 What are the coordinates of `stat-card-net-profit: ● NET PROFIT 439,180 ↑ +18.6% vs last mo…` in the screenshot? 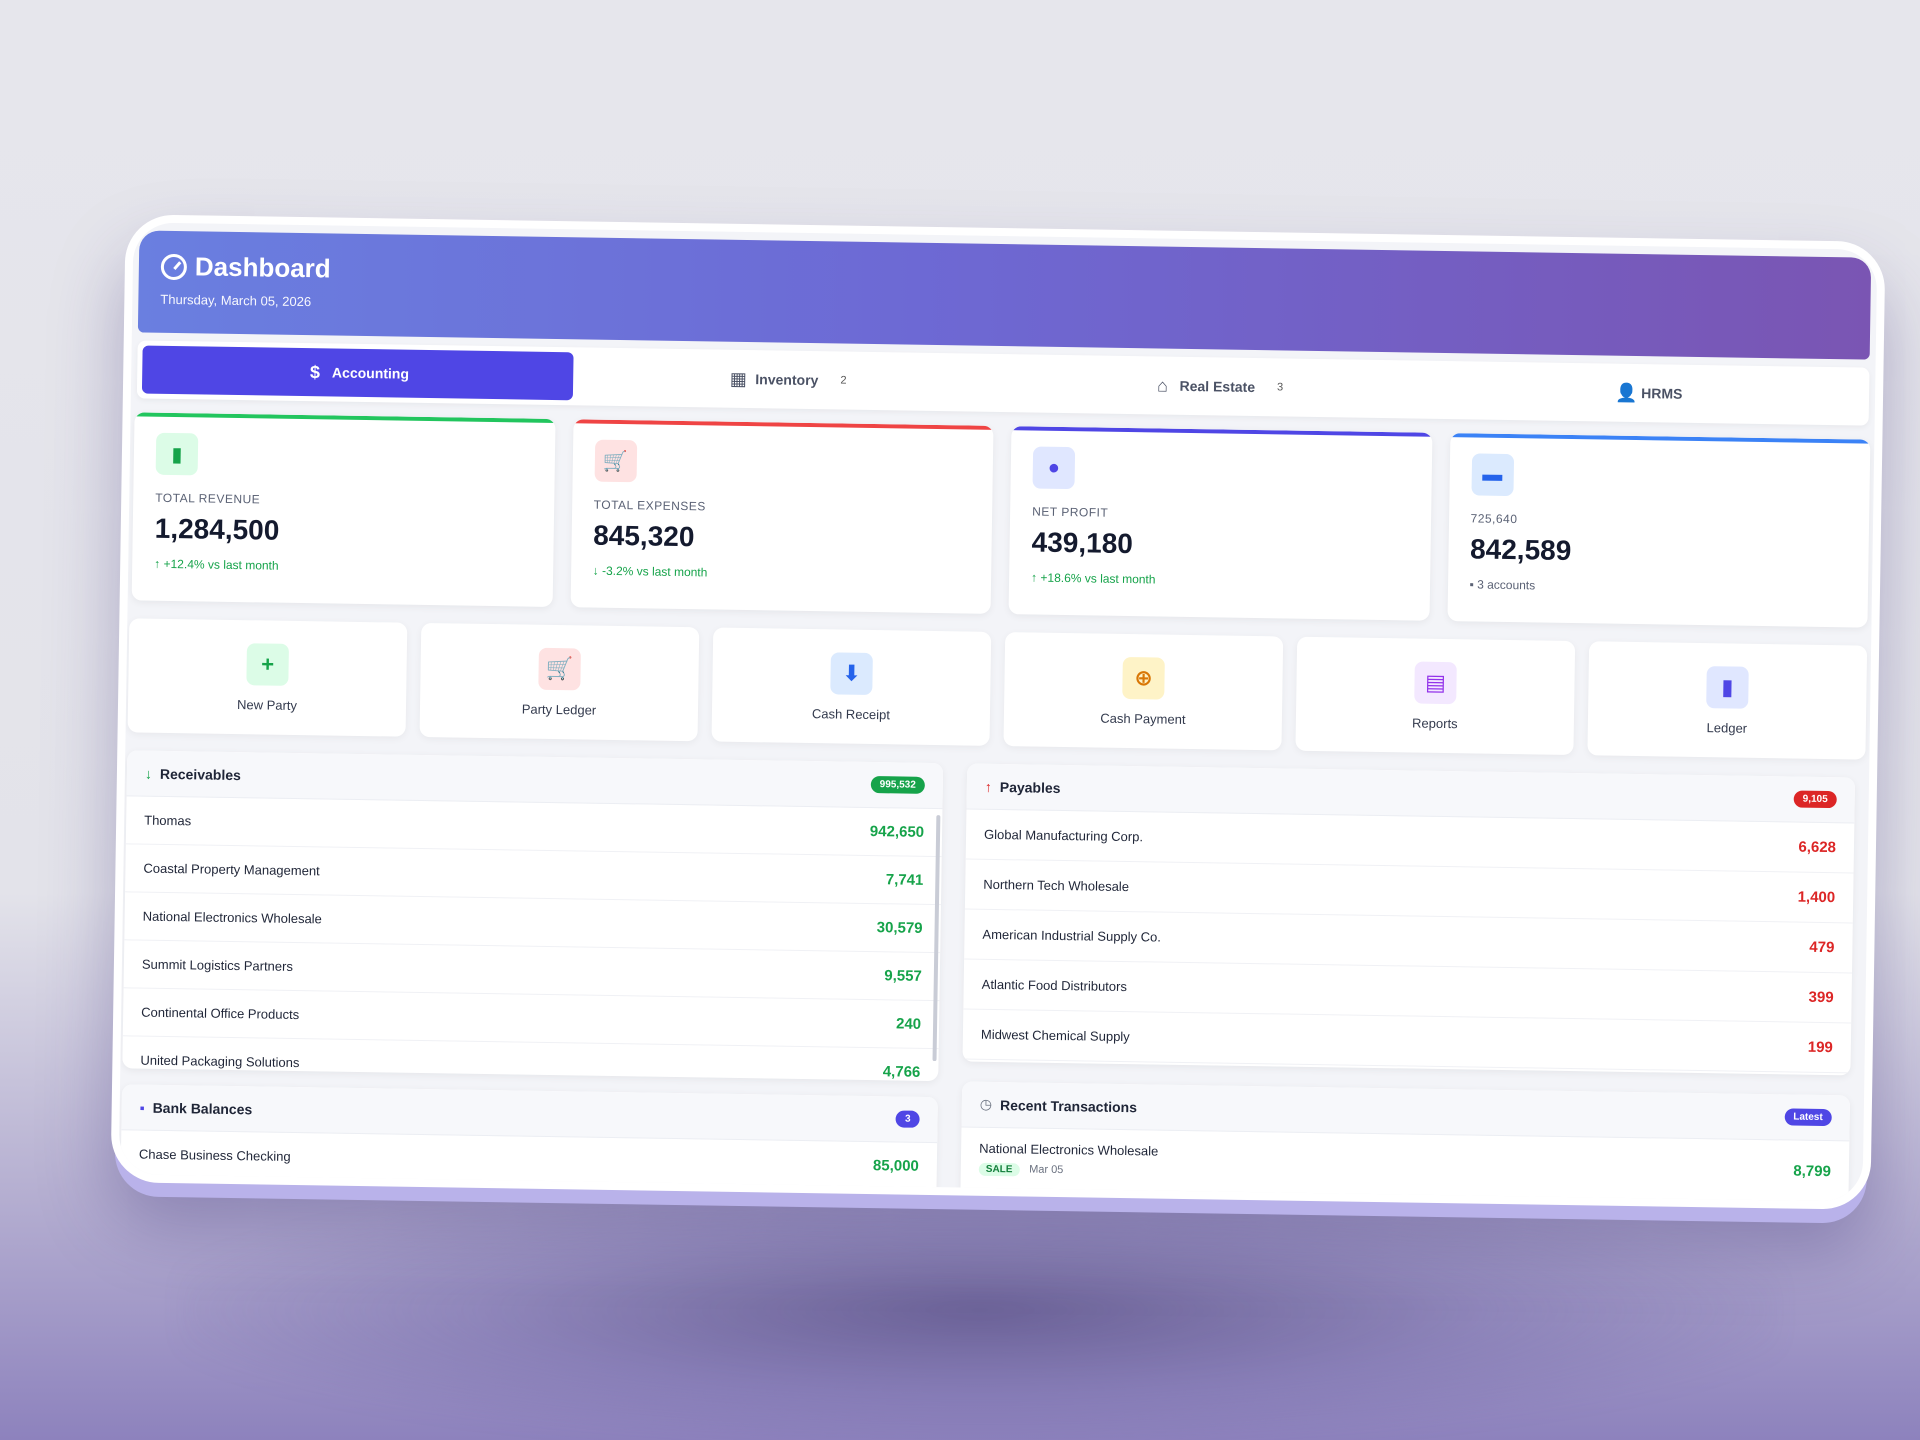 It's located at (1220, 523).